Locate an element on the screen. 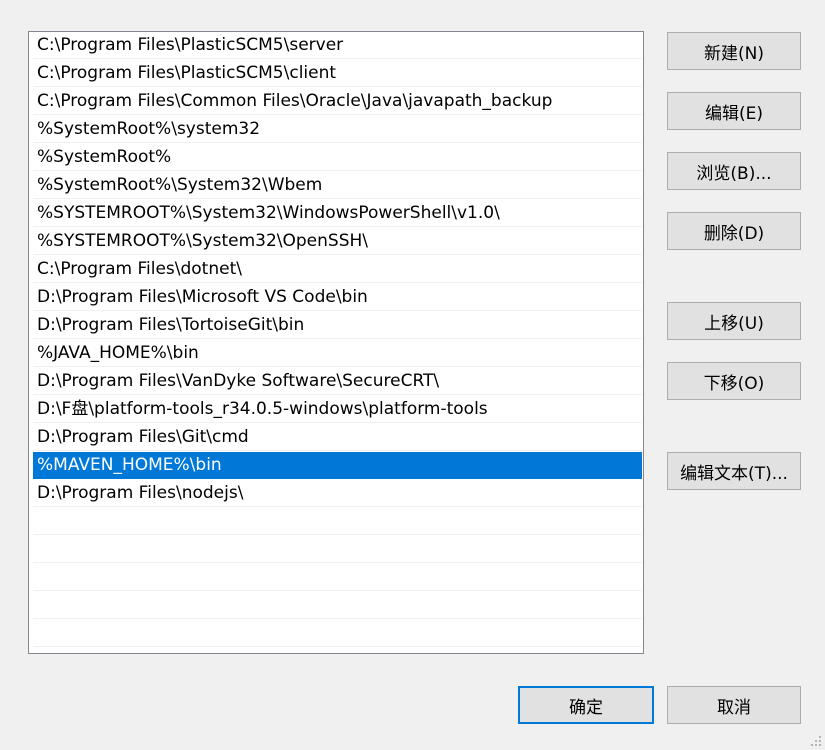 This screenshot has width=825, height=750. cancel-button: 取消 is located at coordinates (734, 705).